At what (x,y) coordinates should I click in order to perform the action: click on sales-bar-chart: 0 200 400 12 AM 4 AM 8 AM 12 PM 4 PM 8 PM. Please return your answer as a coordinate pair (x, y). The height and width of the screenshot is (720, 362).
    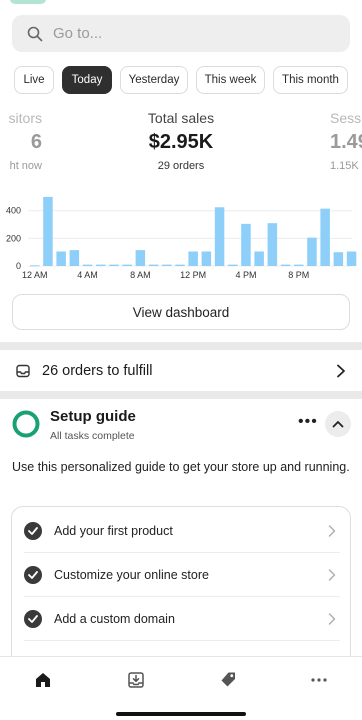
    Looking at the image, I should click on (181, 238).